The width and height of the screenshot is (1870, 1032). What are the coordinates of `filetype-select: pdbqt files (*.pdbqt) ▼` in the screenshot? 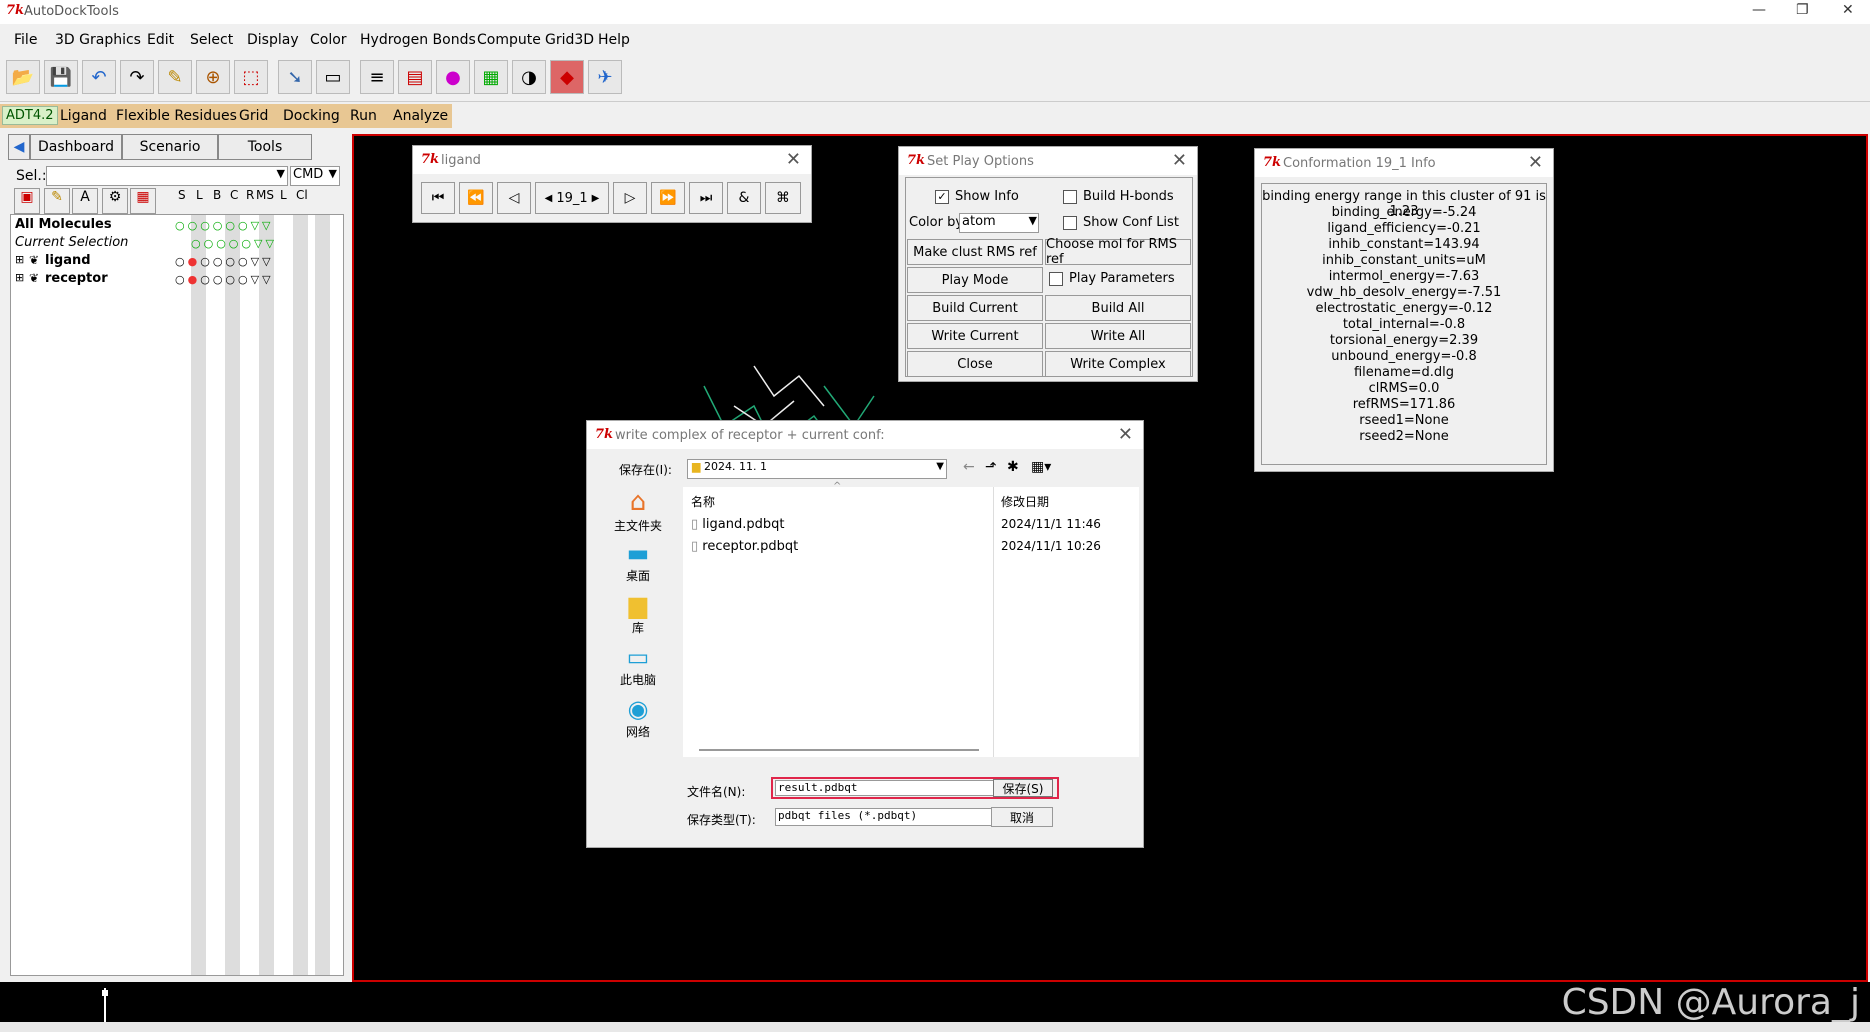 It's located at (900, 817).